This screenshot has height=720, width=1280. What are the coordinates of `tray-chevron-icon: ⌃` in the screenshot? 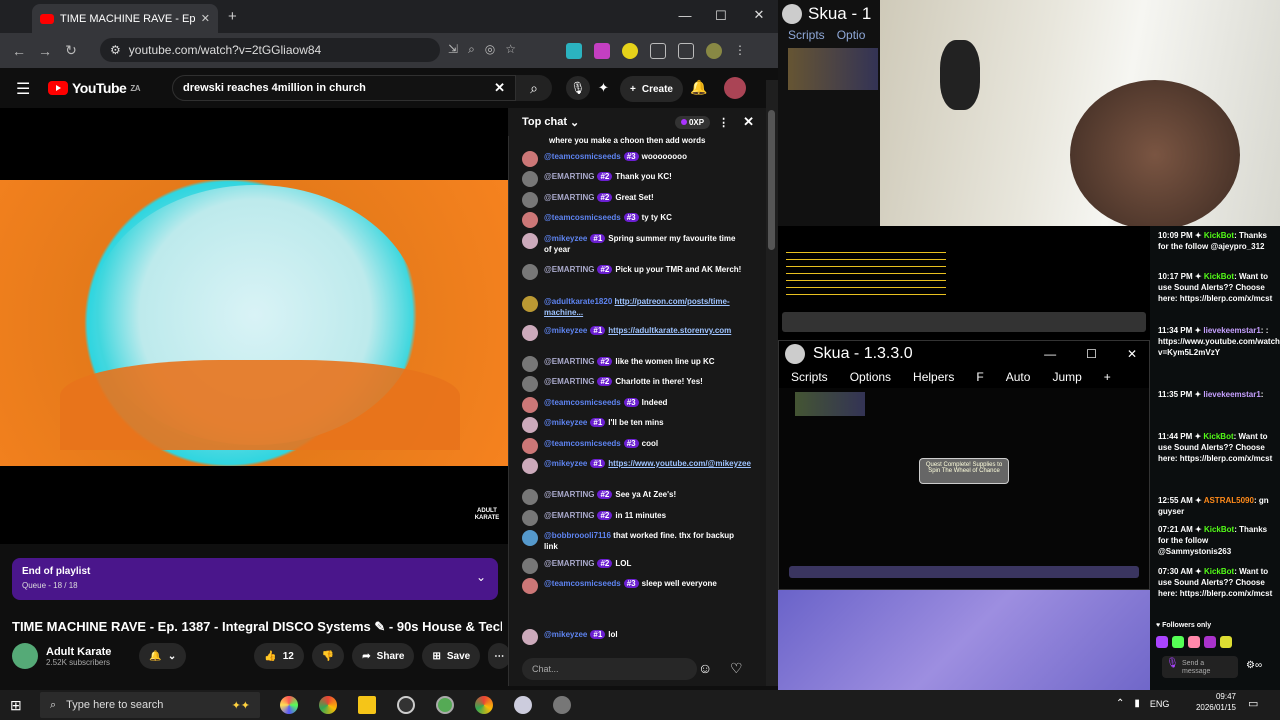 It's located at (1120, 703).